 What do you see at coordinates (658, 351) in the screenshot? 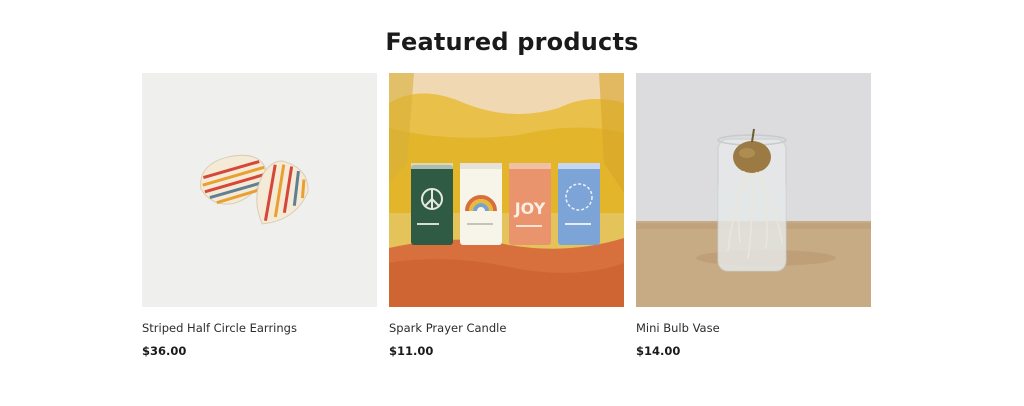
I see `product-price: $14.00` at bounding box center [658, 351].